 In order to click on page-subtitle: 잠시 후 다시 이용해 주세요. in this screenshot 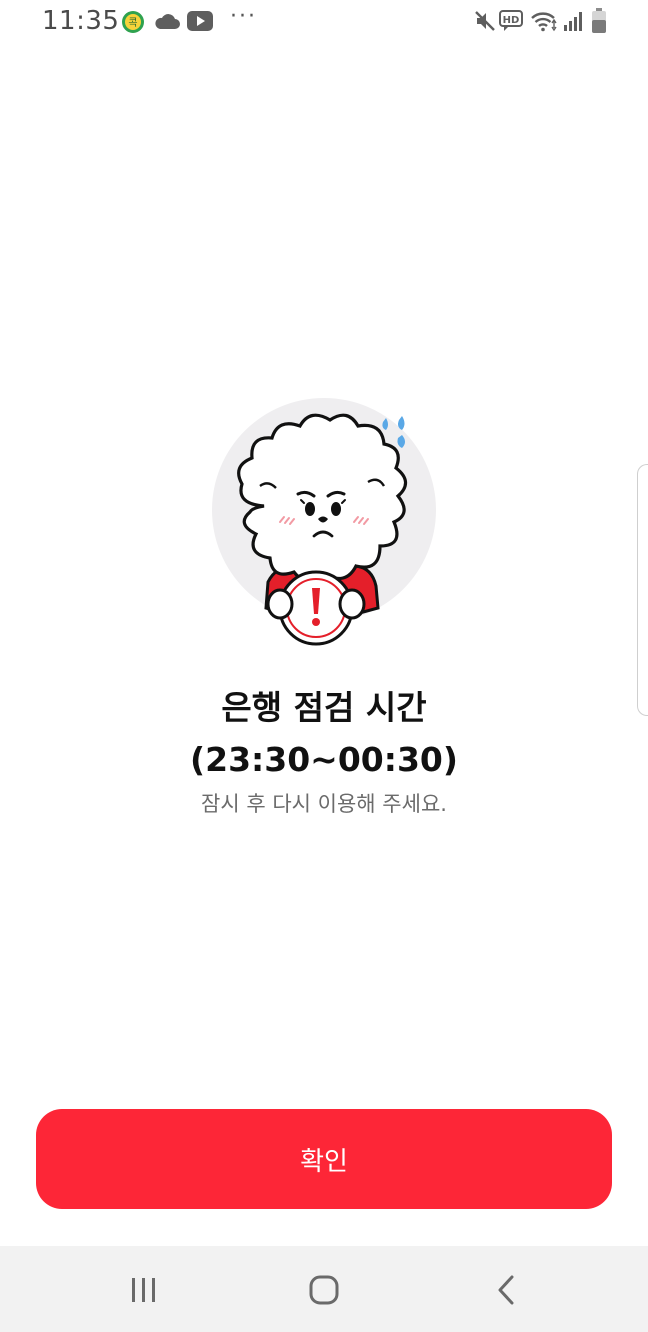, I will do `click(324, 804)`.